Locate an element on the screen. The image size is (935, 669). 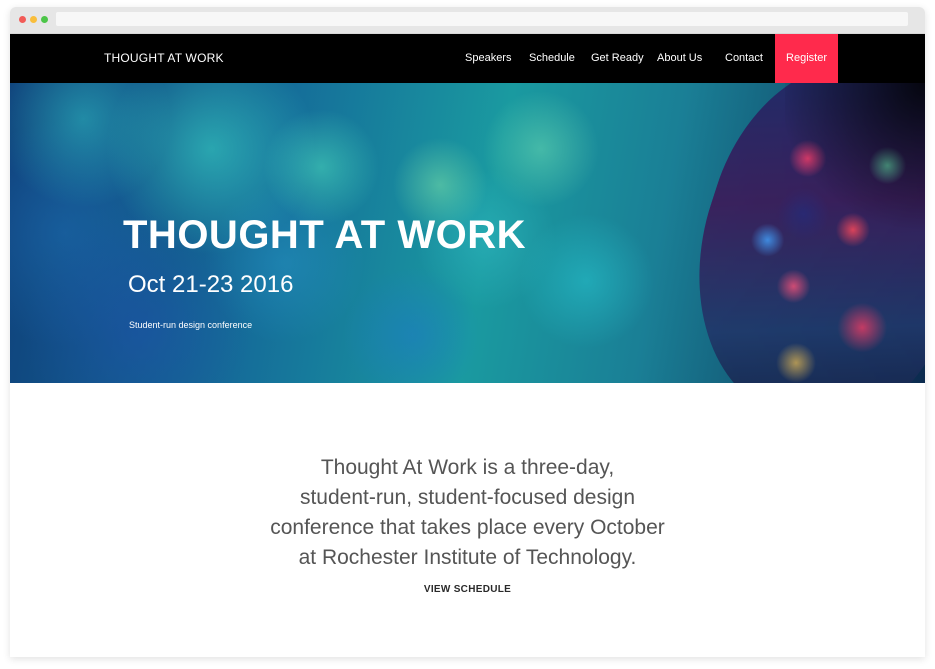
hero-tagline: Student-run design conference is located at coordinates (191, 325).